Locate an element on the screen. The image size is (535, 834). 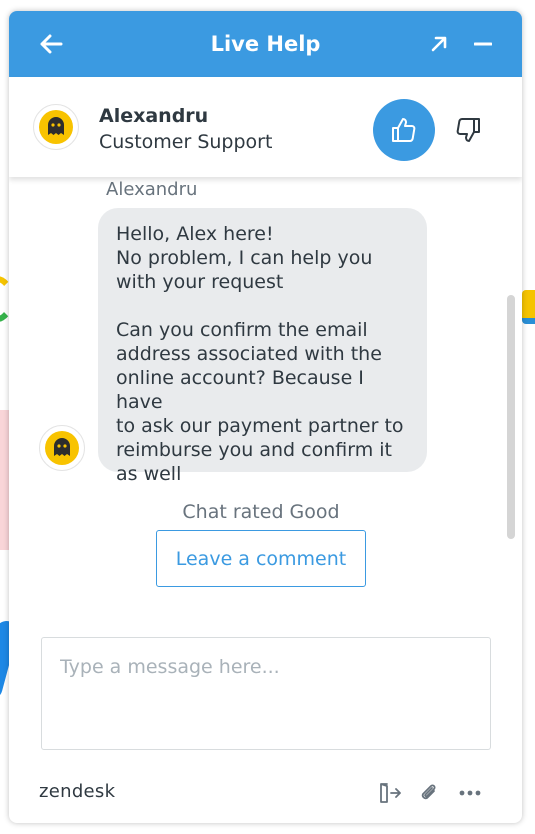
thumbs-up-icon is located at coordinates (404, 130).